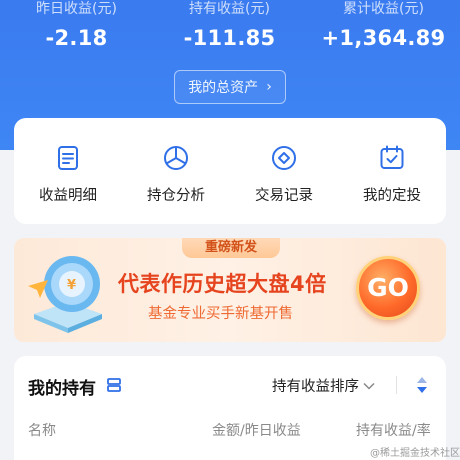 This screenshot has width=460, height=460. Describe the element at coordinates (392, 196) in the screenshot. I see `menu-my-investment-plan-label: 我的定投` at that location.